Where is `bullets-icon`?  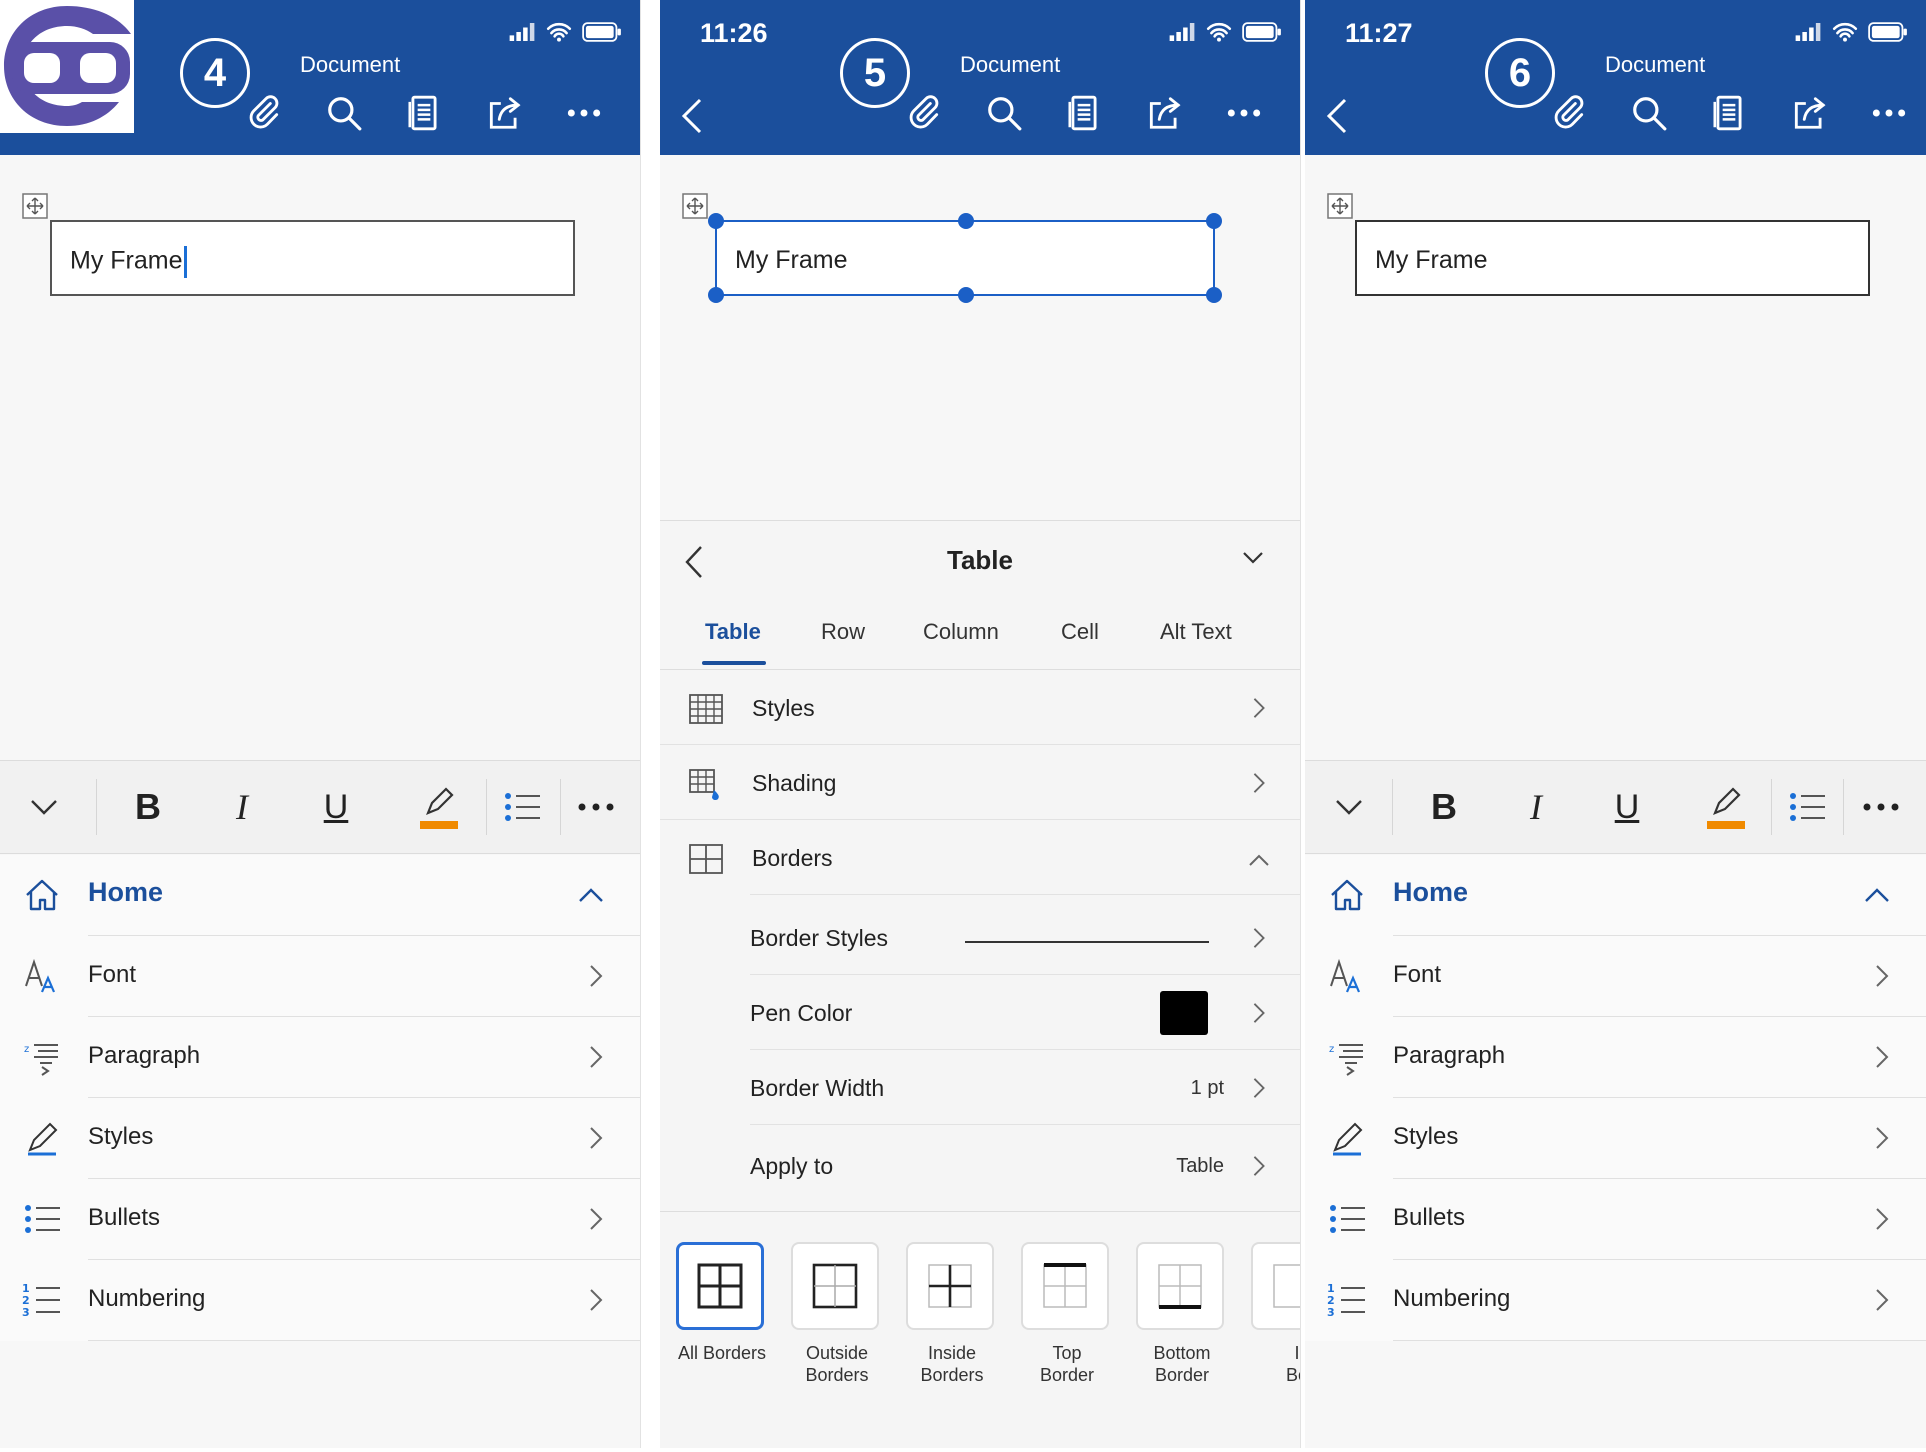
bullets-icon is located at coordinates (1347, 1219).